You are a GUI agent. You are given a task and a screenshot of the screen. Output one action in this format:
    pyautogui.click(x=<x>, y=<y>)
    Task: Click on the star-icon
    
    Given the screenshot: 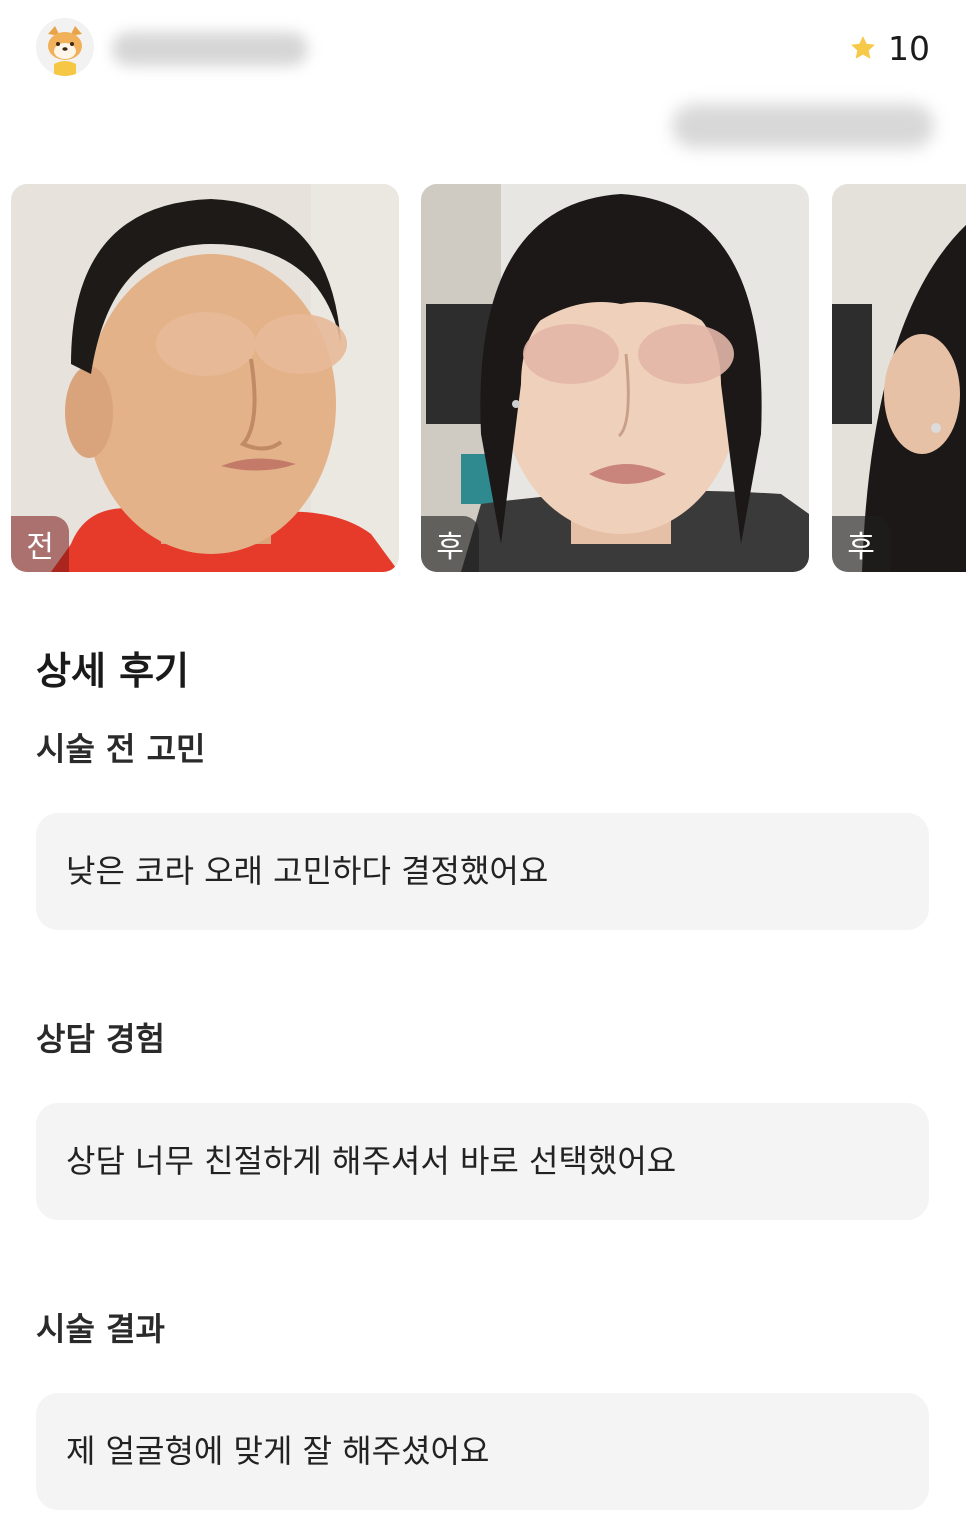 What is the action you would take?
    pyautogui.click(x=863, y=47)
    